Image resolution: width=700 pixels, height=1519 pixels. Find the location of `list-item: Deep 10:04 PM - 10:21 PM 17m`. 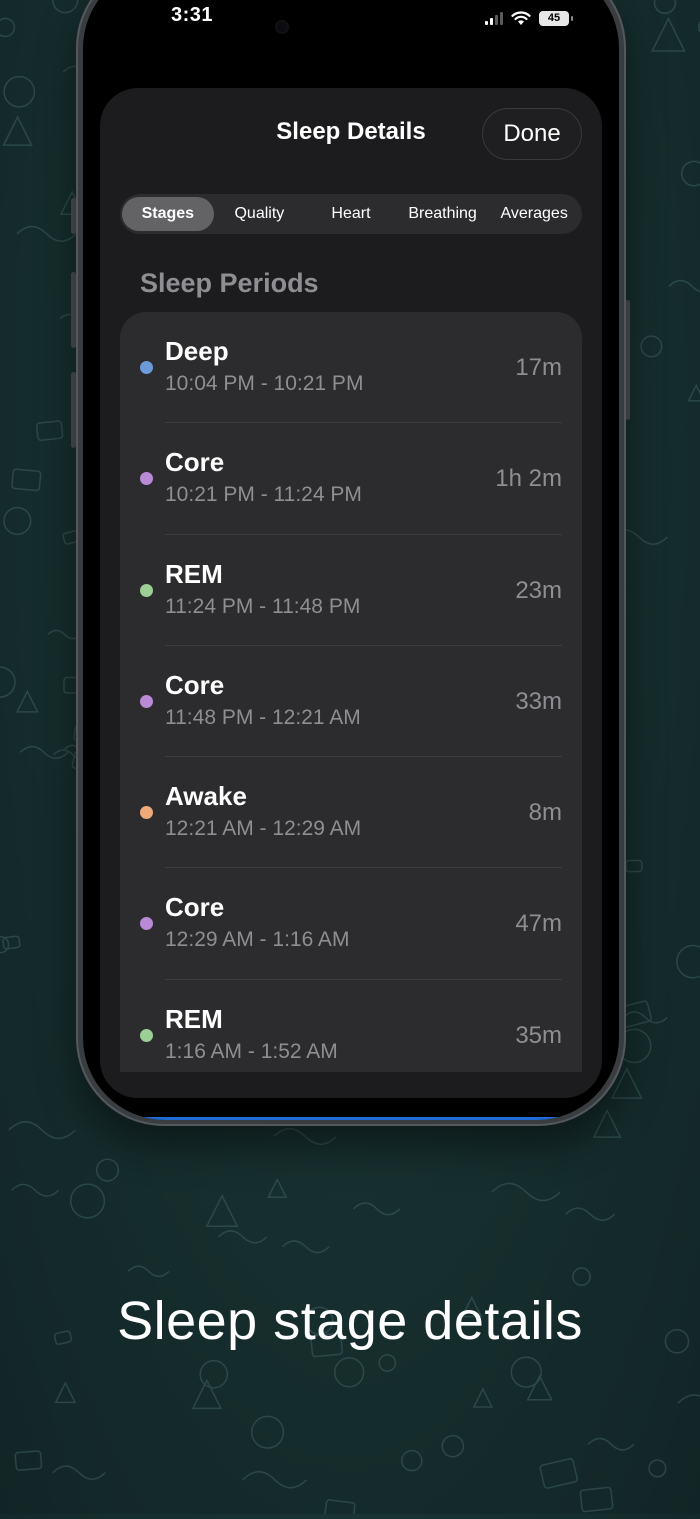

list-item: Deep 10:04 PM - 10:21 PM 17m is located at coordinates (351, 368).